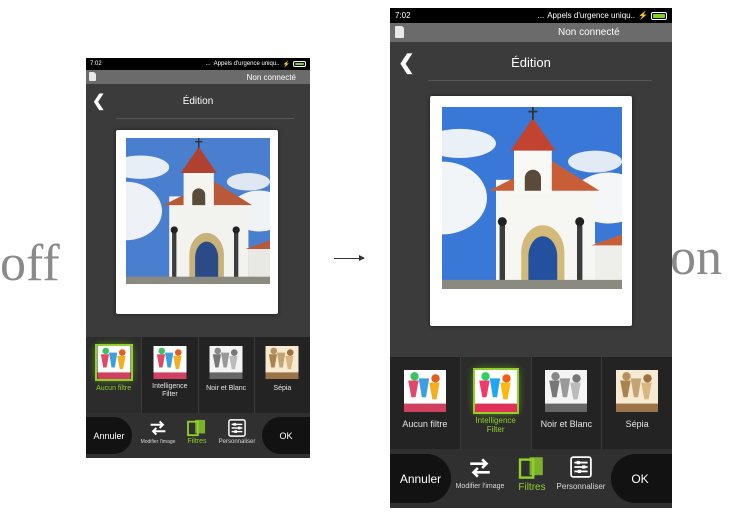 The width and height of the screenshot is (738, 515). What do you see at coordinates (696, 257) in the screenshot?
I see `label-on: on` at bounding box center [696, 257].